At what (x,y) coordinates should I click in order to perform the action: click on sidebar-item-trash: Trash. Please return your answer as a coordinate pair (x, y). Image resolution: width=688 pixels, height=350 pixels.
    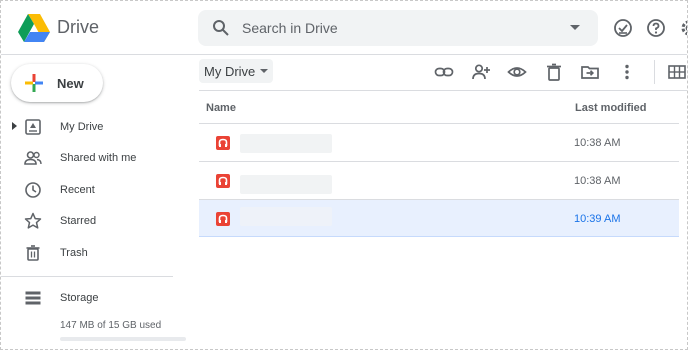
    Looking at the image, I should click on (93, 253).